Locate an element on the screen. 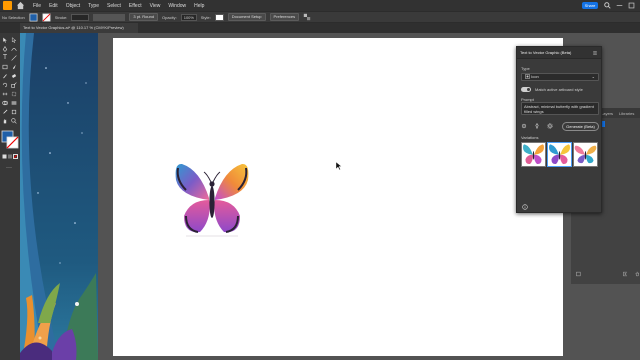 The width and height of the screenshot is (640, 360). hand-tool-icon is located at coordinates (5, 121).